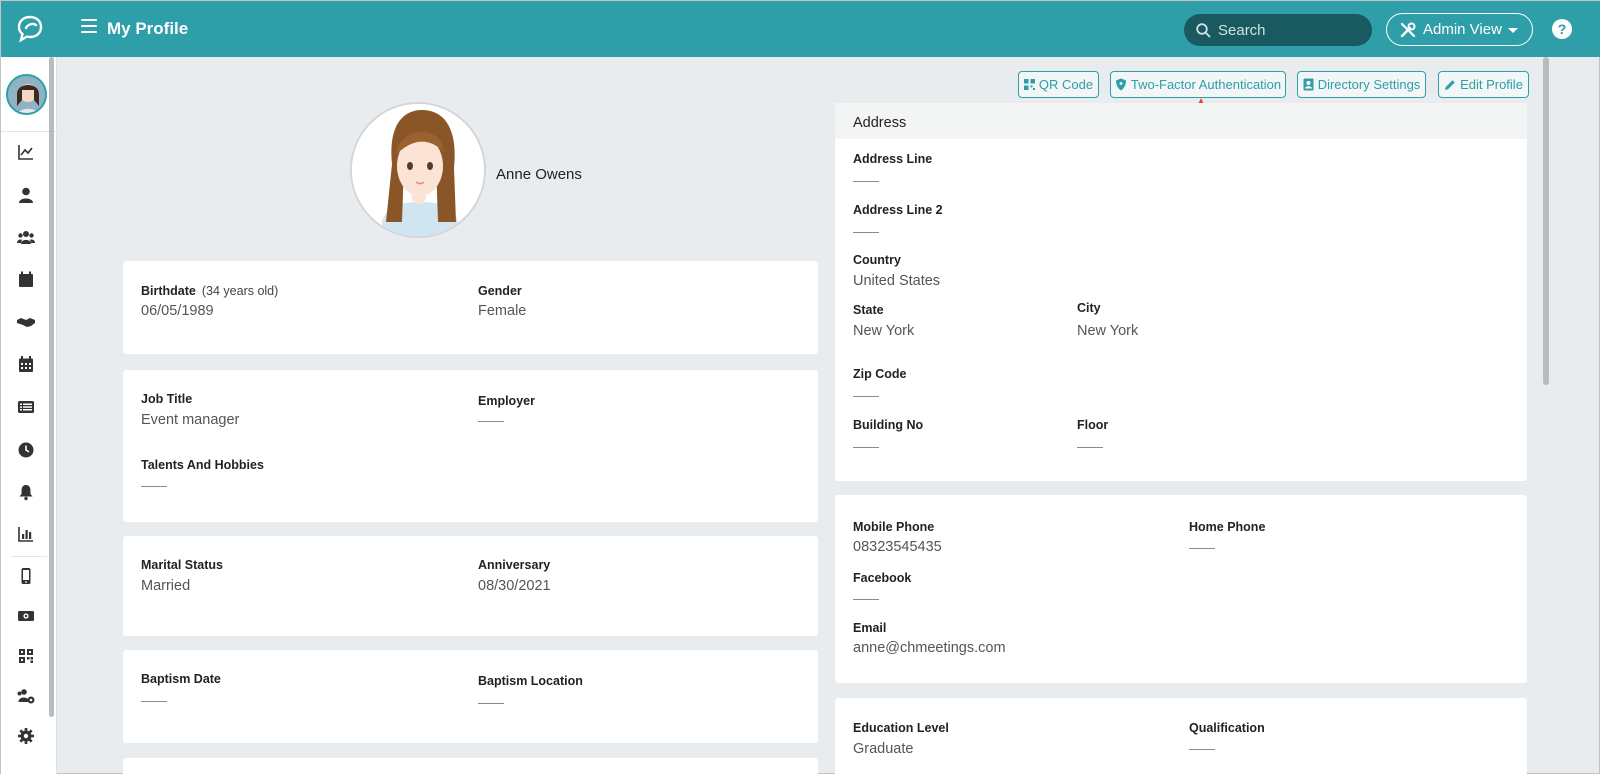  I want to click on tools-icon, so click(1408, 30).